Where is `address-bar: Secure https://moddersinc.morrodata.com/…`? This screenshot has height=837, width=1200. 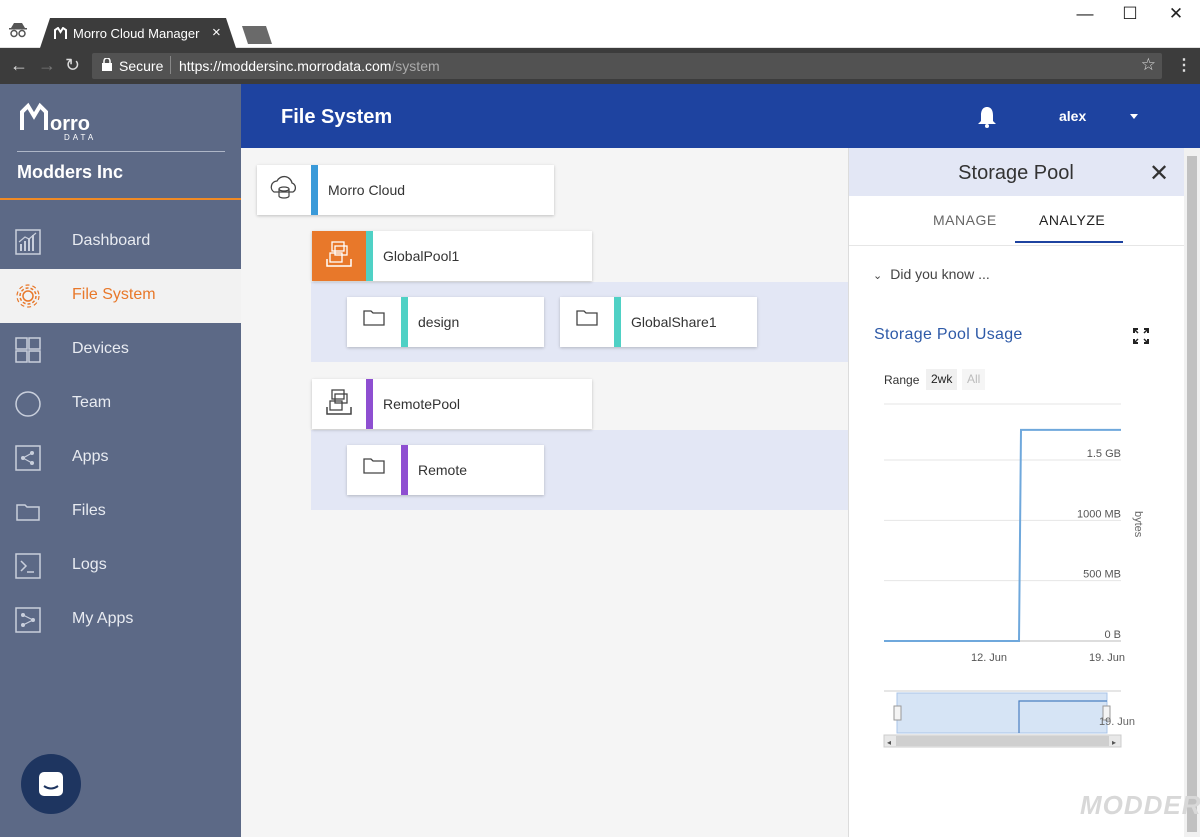 address-bar: Secure https://moddersinc.morrodata.com/… is located at coordinates (627, 66).